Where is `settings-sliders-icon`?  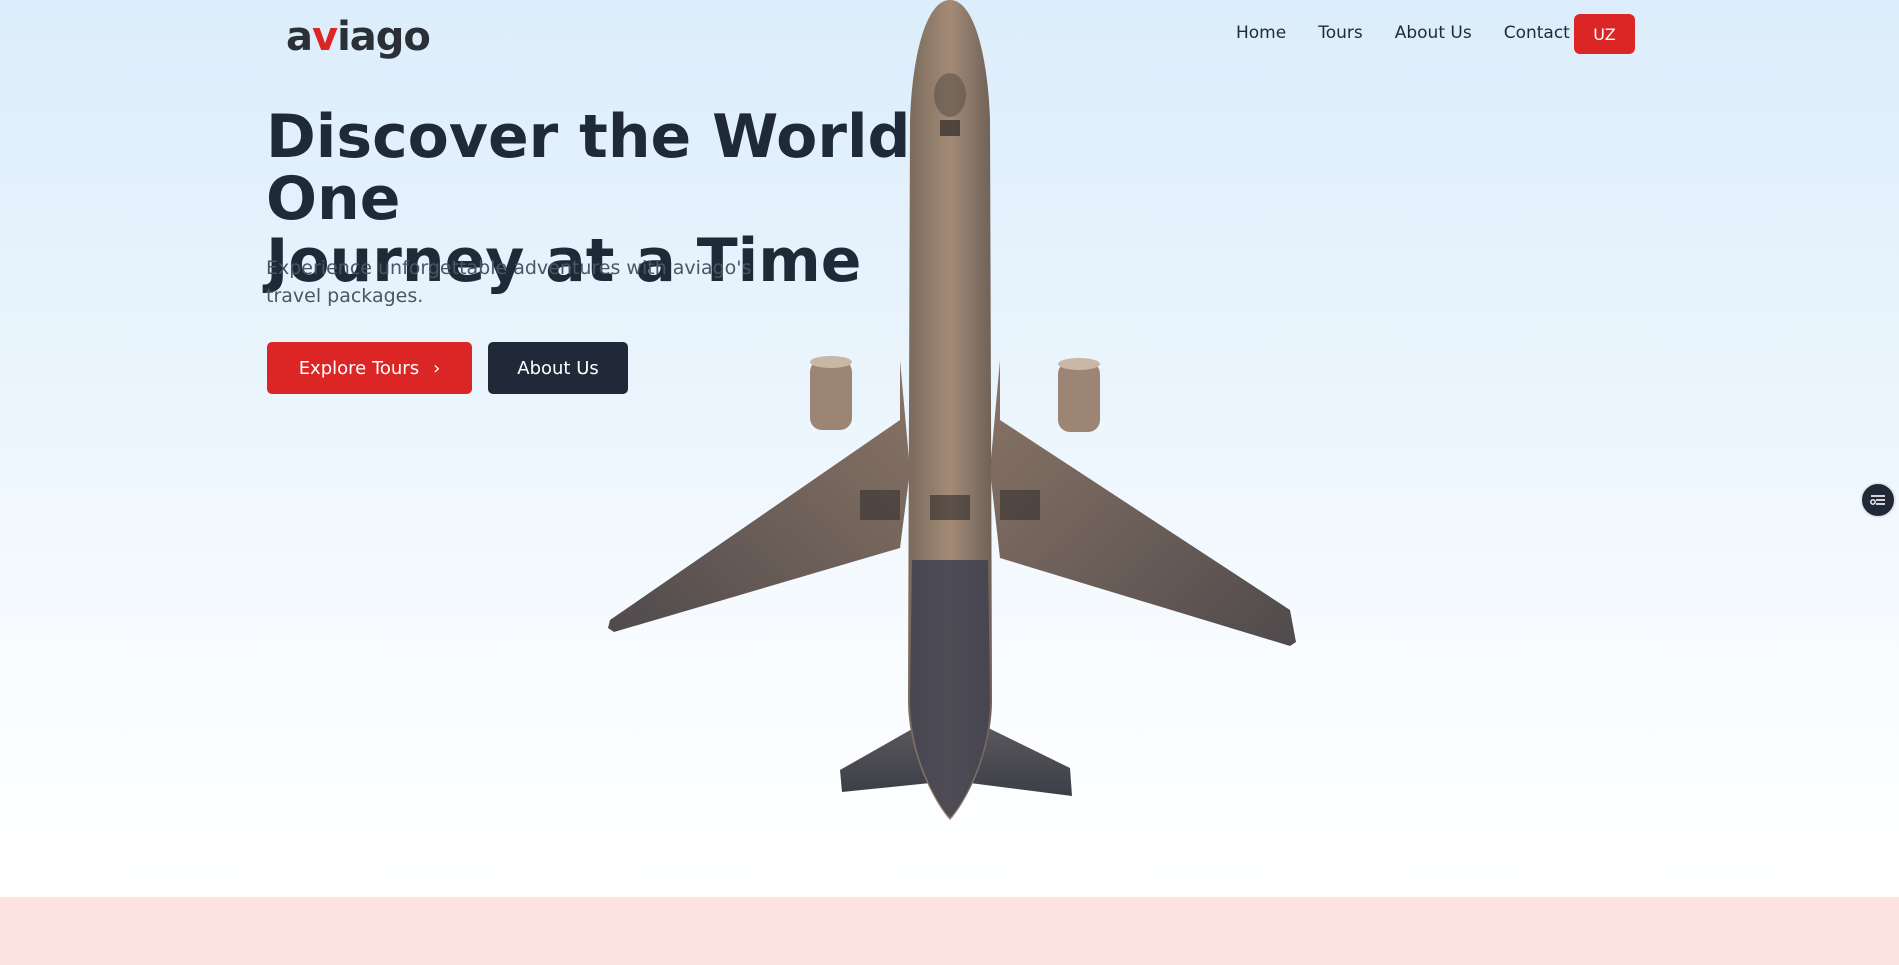 settings-sliders-icon is located at coordinates (1877, 500).